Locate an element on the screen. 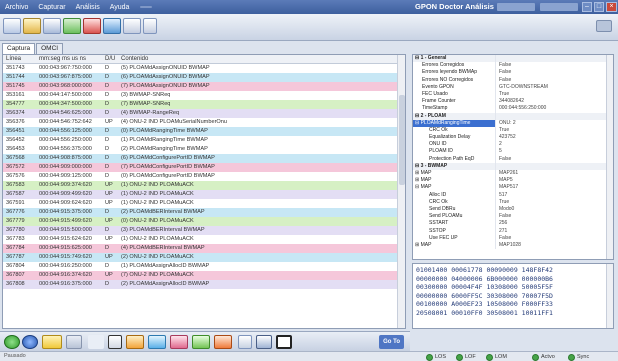  menu-analisis: Análisis is located at coordinates (88, 7).